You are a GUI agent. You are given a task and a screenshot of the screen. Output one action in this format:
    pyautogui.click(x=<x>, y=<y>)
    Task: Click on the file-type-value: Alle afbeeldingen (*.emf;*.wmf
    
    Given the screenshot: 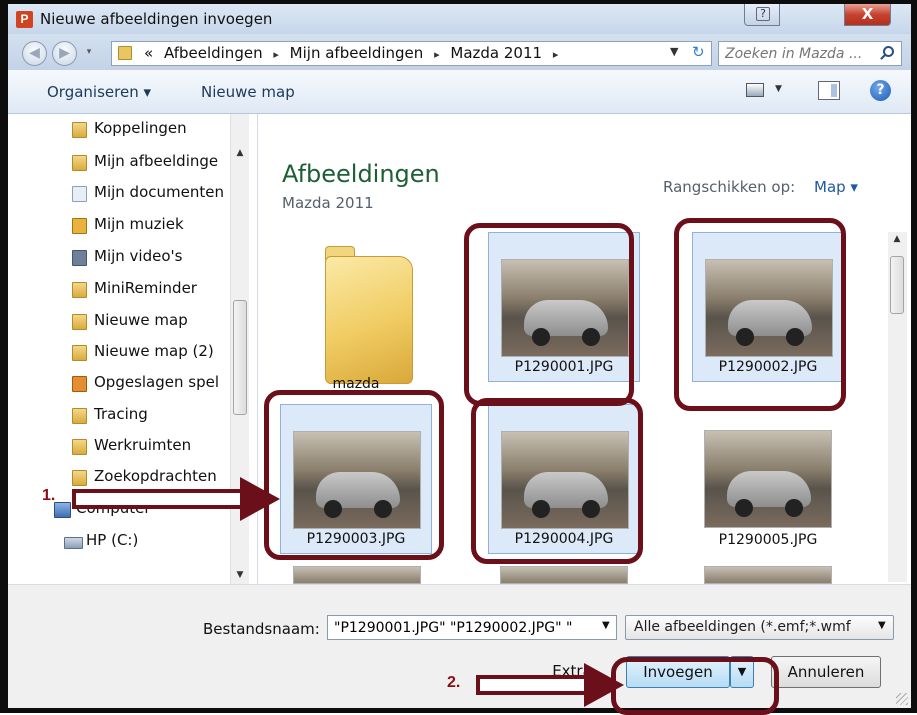 What is the action you would take?
    pyautogui.click(x=742, y=627)
    